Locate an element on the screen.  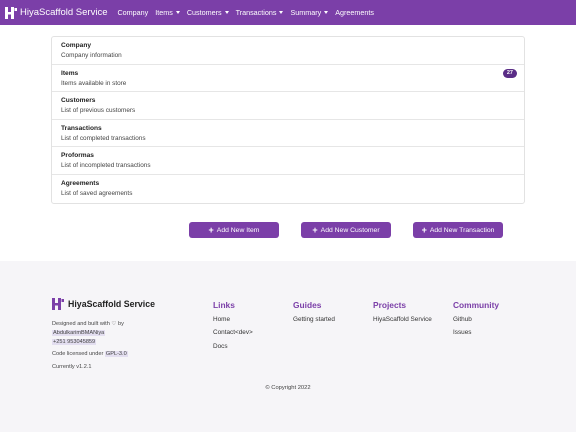
license-link: GPL-3.0 is located at coordinates (116, 354).